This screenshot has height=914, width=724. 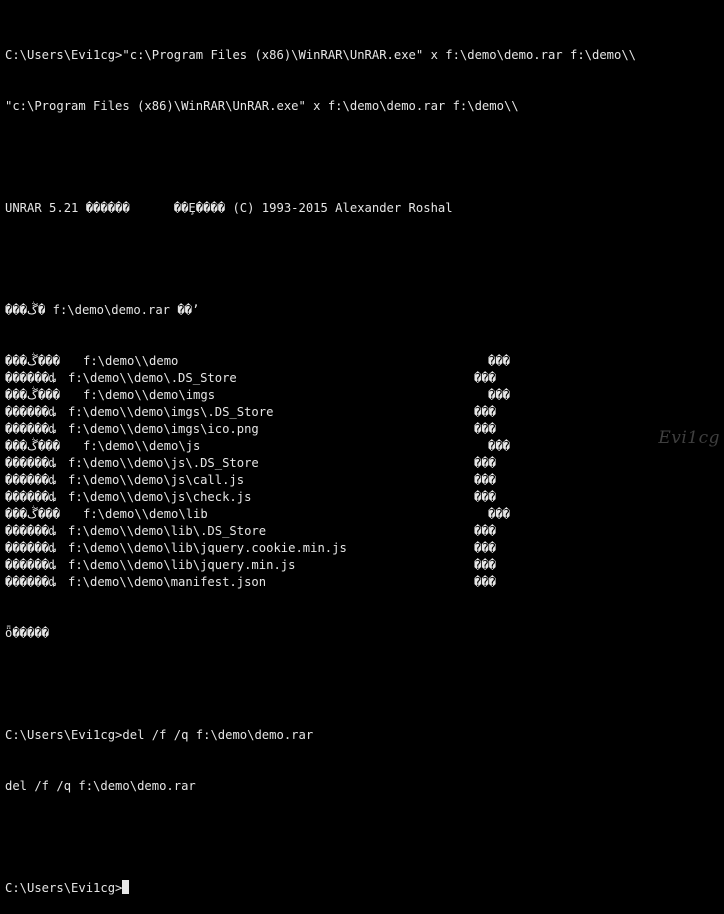 I want to click on entry-path: f:\demo\\demo\imgs, so click(x=149, y=395).